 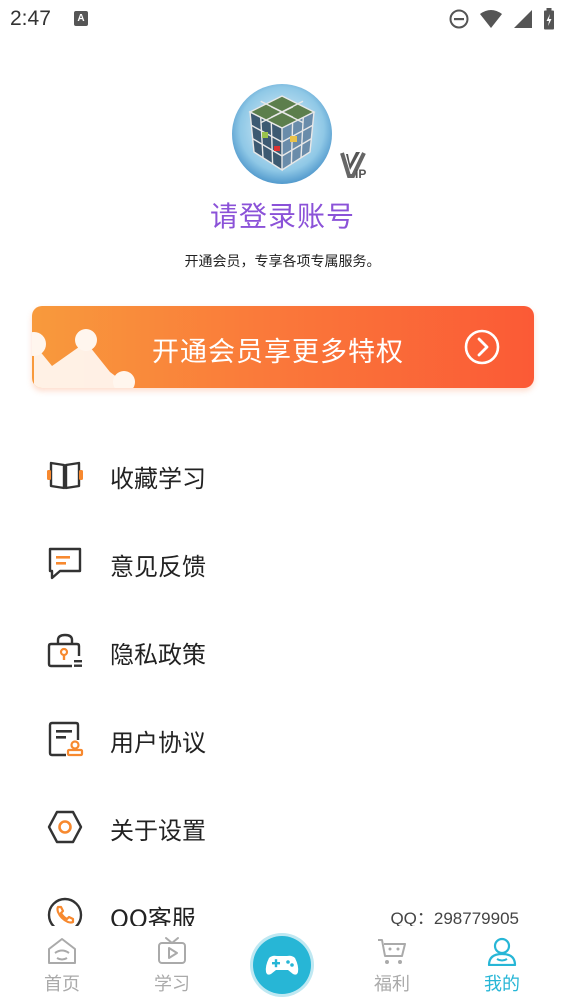 What do you see at coordinates (62, 965) in the screenshot?
I see `nav-home: 首页` at bounding box center [62, 965].